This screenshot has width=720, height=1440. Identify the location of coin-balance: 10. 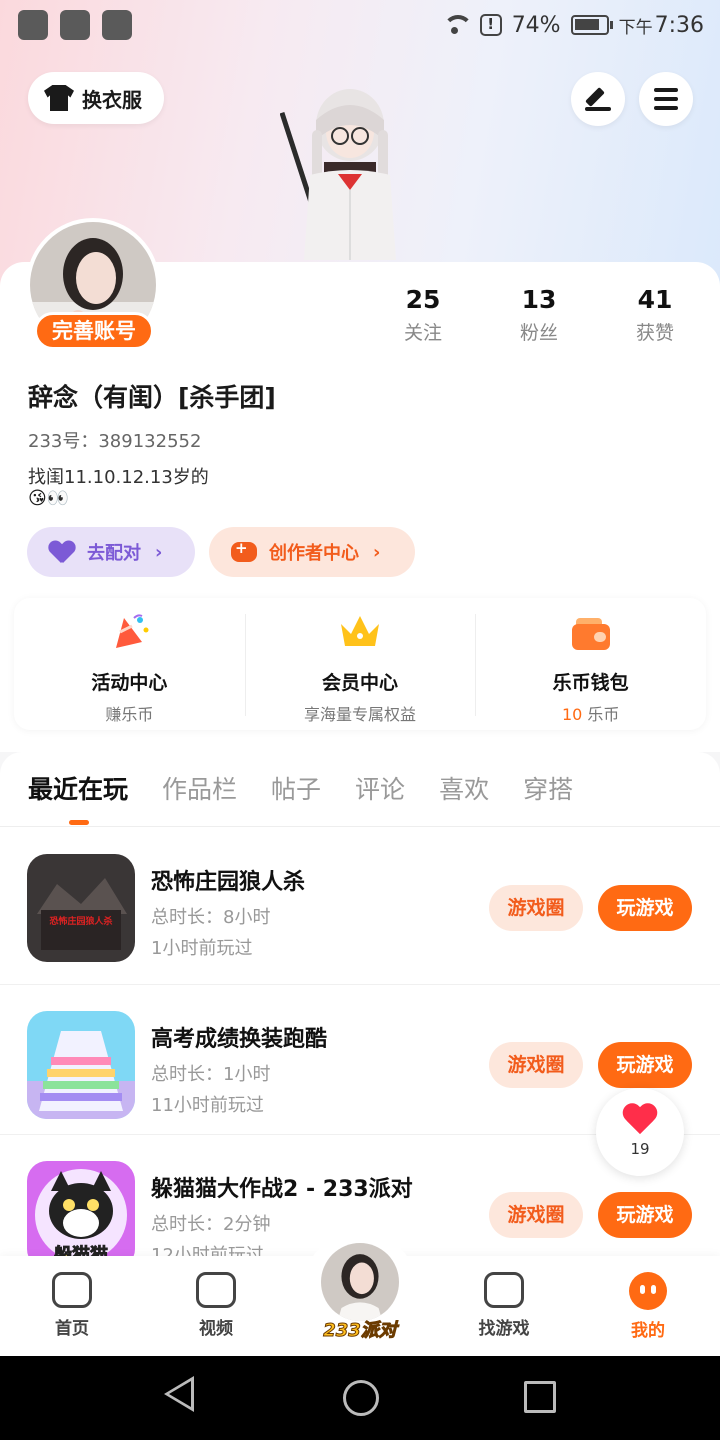
(572, 714).